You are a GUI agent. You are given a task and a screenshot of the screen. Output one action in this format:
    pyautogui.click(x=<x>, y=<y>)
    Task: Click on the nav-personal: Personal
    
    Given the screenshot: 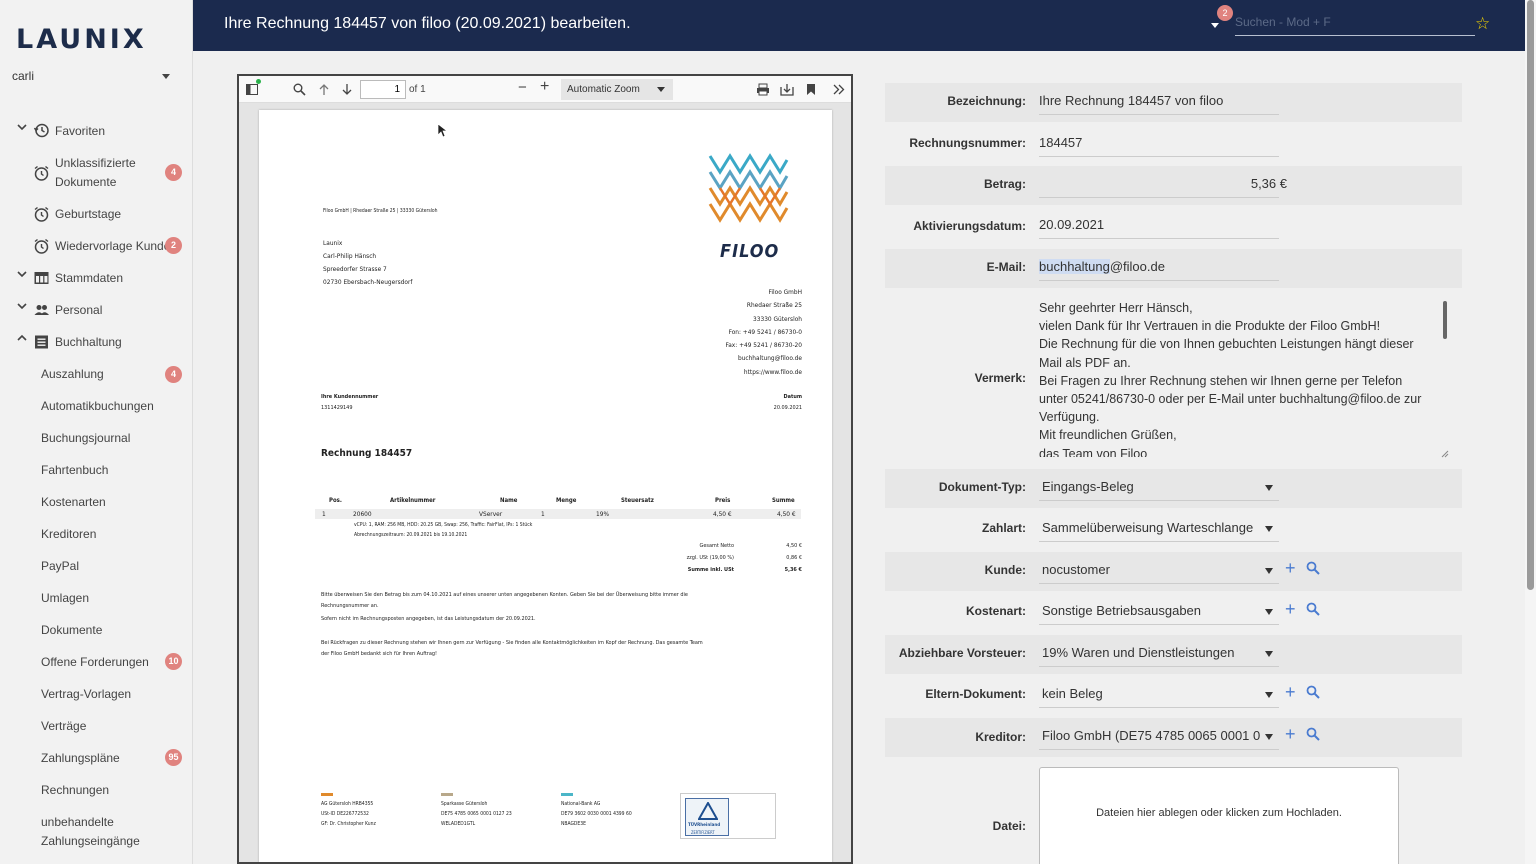 What is the action you would take?
    pyautogui.click(x=96, y=310)
    